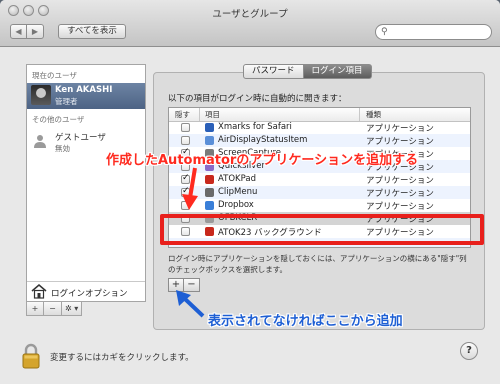 The image size is (500, 384). Describe the element at coordinates (209, 140) in the screenshot. I see `airdisplay-icon` at that location.